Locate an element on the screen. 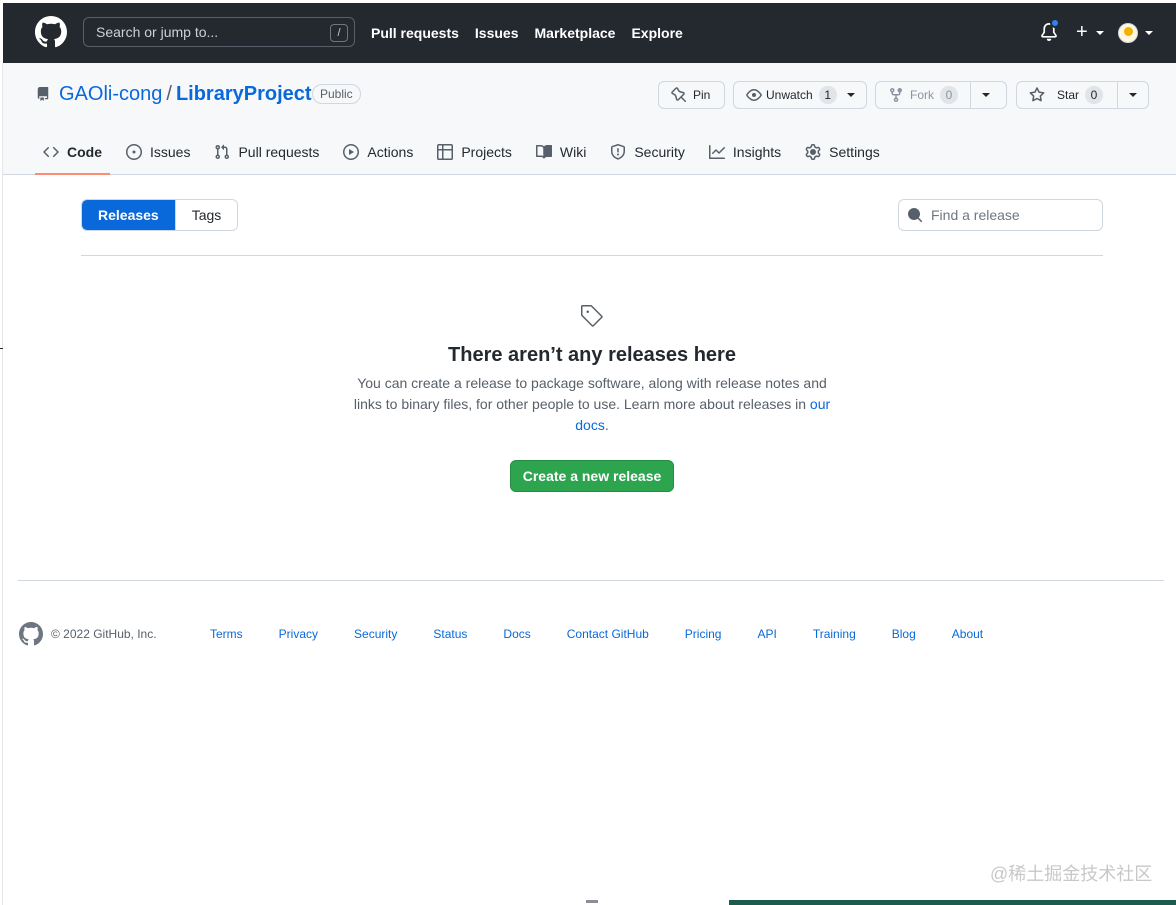 This screenshot has width=1176, height=905. tab-projects: Projects is located at coordinates (474, 152).